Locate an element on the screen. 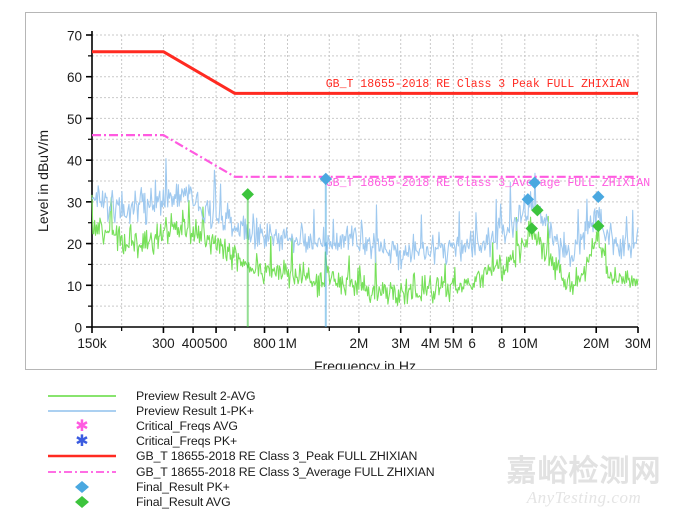 This screenshot has height=513, width=680. x-tick-label: 8 is located at coordinates (502, 343).